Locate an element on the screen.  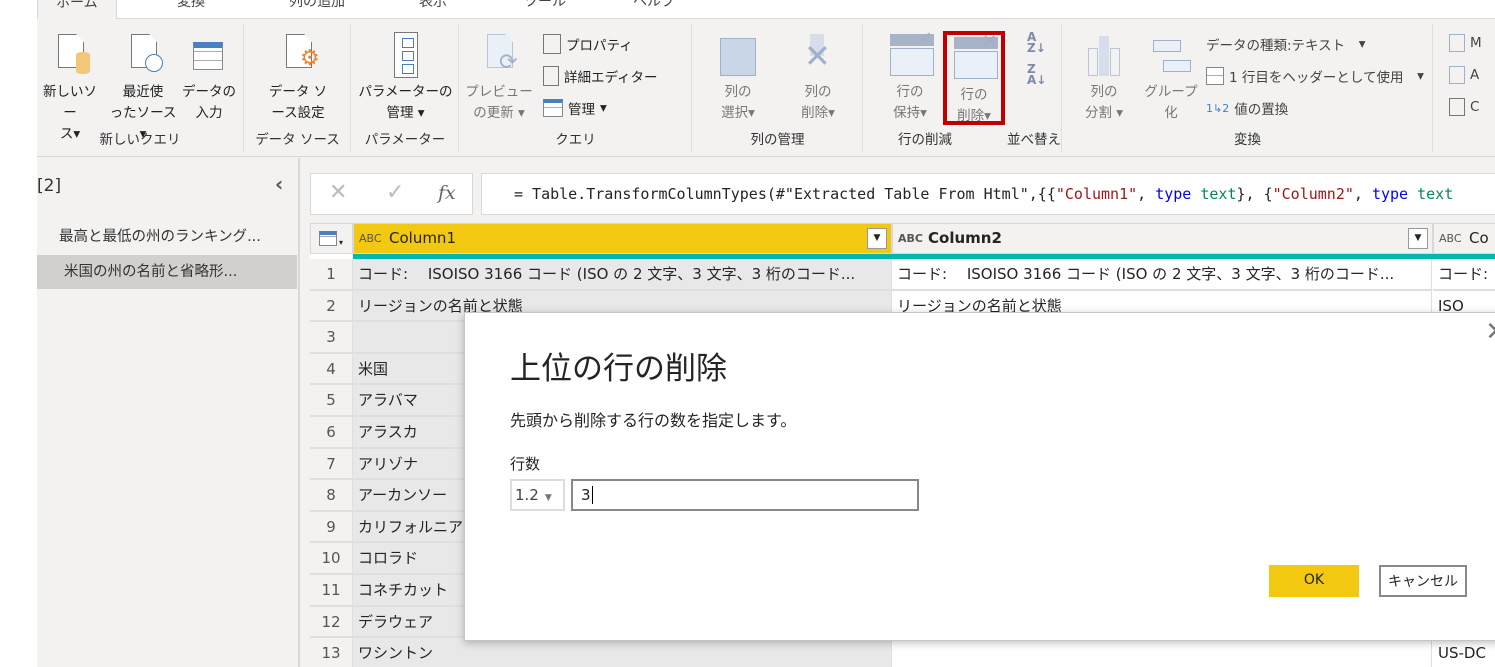
confirm-formula-icon: ✓ is located at coordinates (395, 192).